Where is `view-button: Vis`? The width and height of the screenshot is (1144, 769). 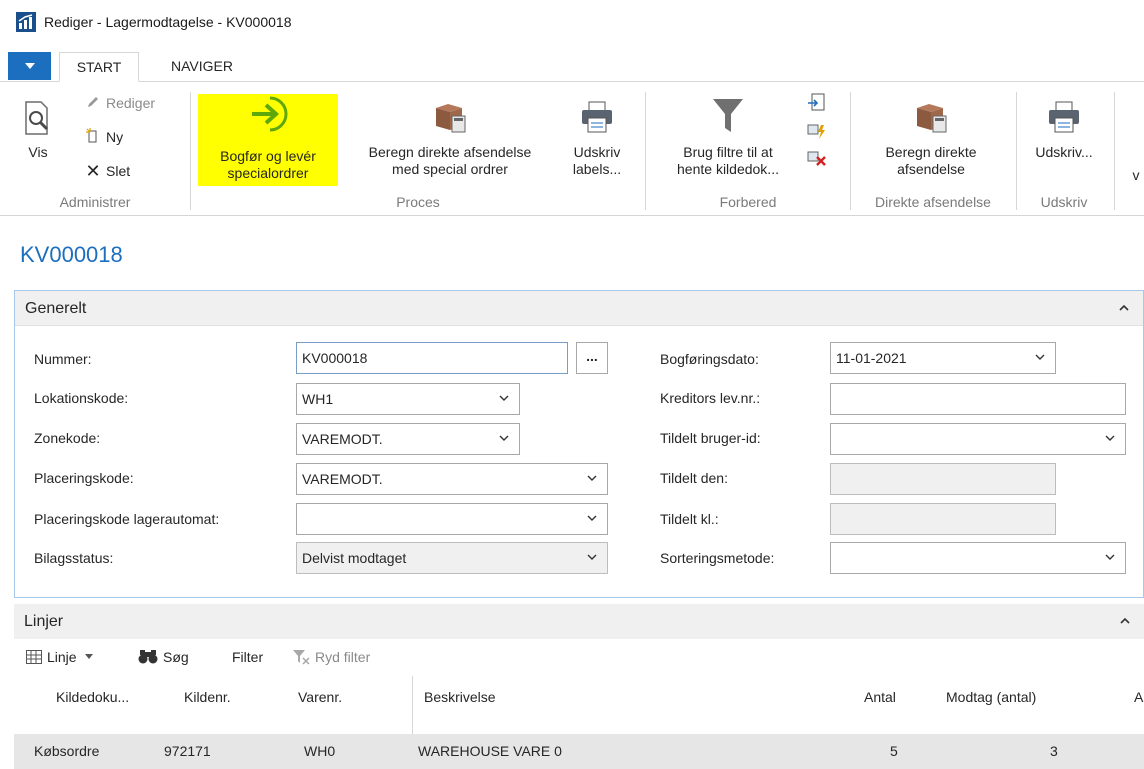 view-button: Vis is located at coordinates (38, 130).